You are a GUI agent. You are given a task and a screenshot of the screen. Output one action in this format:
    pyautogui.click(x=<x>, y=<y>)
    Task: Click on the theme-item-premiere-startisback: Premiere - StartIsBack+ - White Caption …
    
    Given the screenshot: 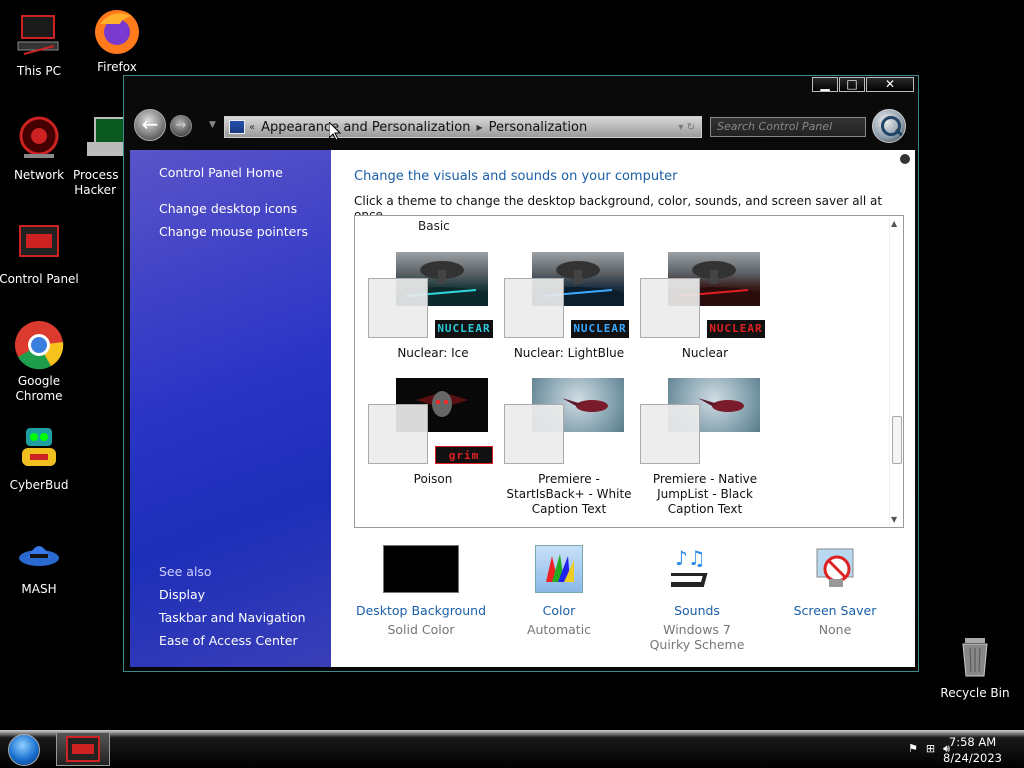 What is the action you would take?
    pyautogui.click(x=569, y=447)
    